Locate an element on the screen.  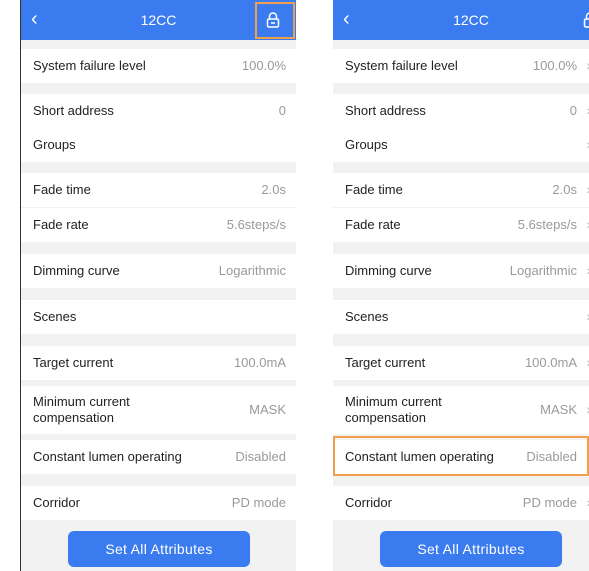
row-corridor: Corridor PD mode › is located at coordinates (461, 503).